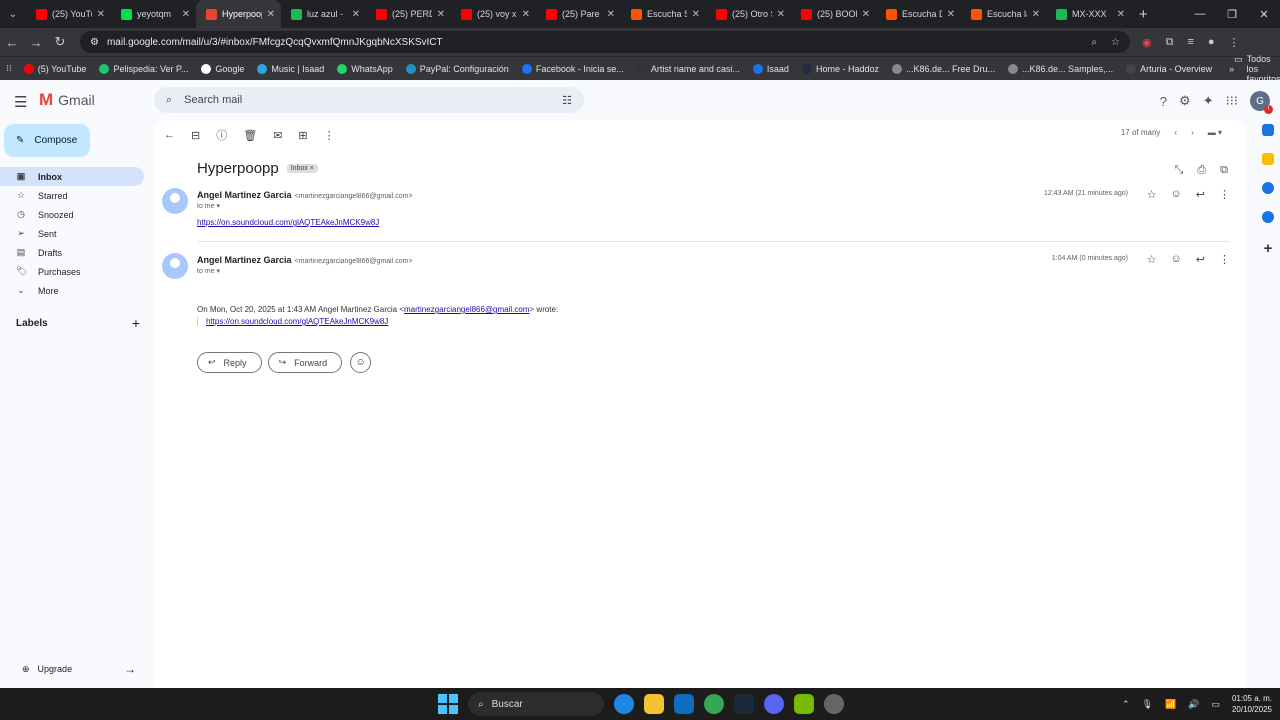 The height and width of the screenshot is (720, 1280). I want to click on get-addons-icon: +, so click(1268, 248).